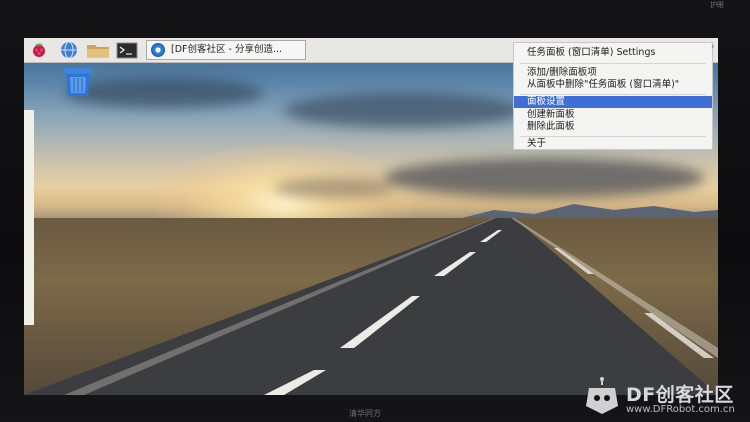 Image resolution: width=750 pixels, height=422 pixels. I want to click on menu-item-settings: 任务面板 (窗口清单) Settings, so click(613, 53).